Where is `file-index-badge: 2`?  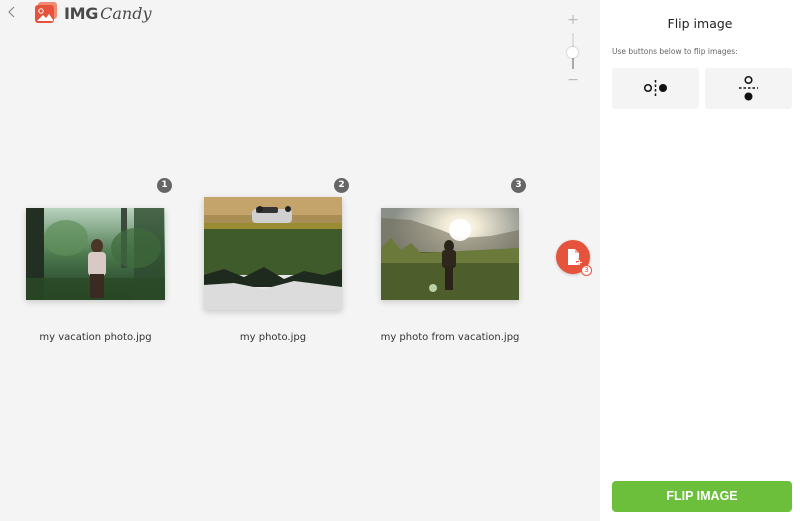
file-index-badge: 2 is located at coordinates (341, 185).